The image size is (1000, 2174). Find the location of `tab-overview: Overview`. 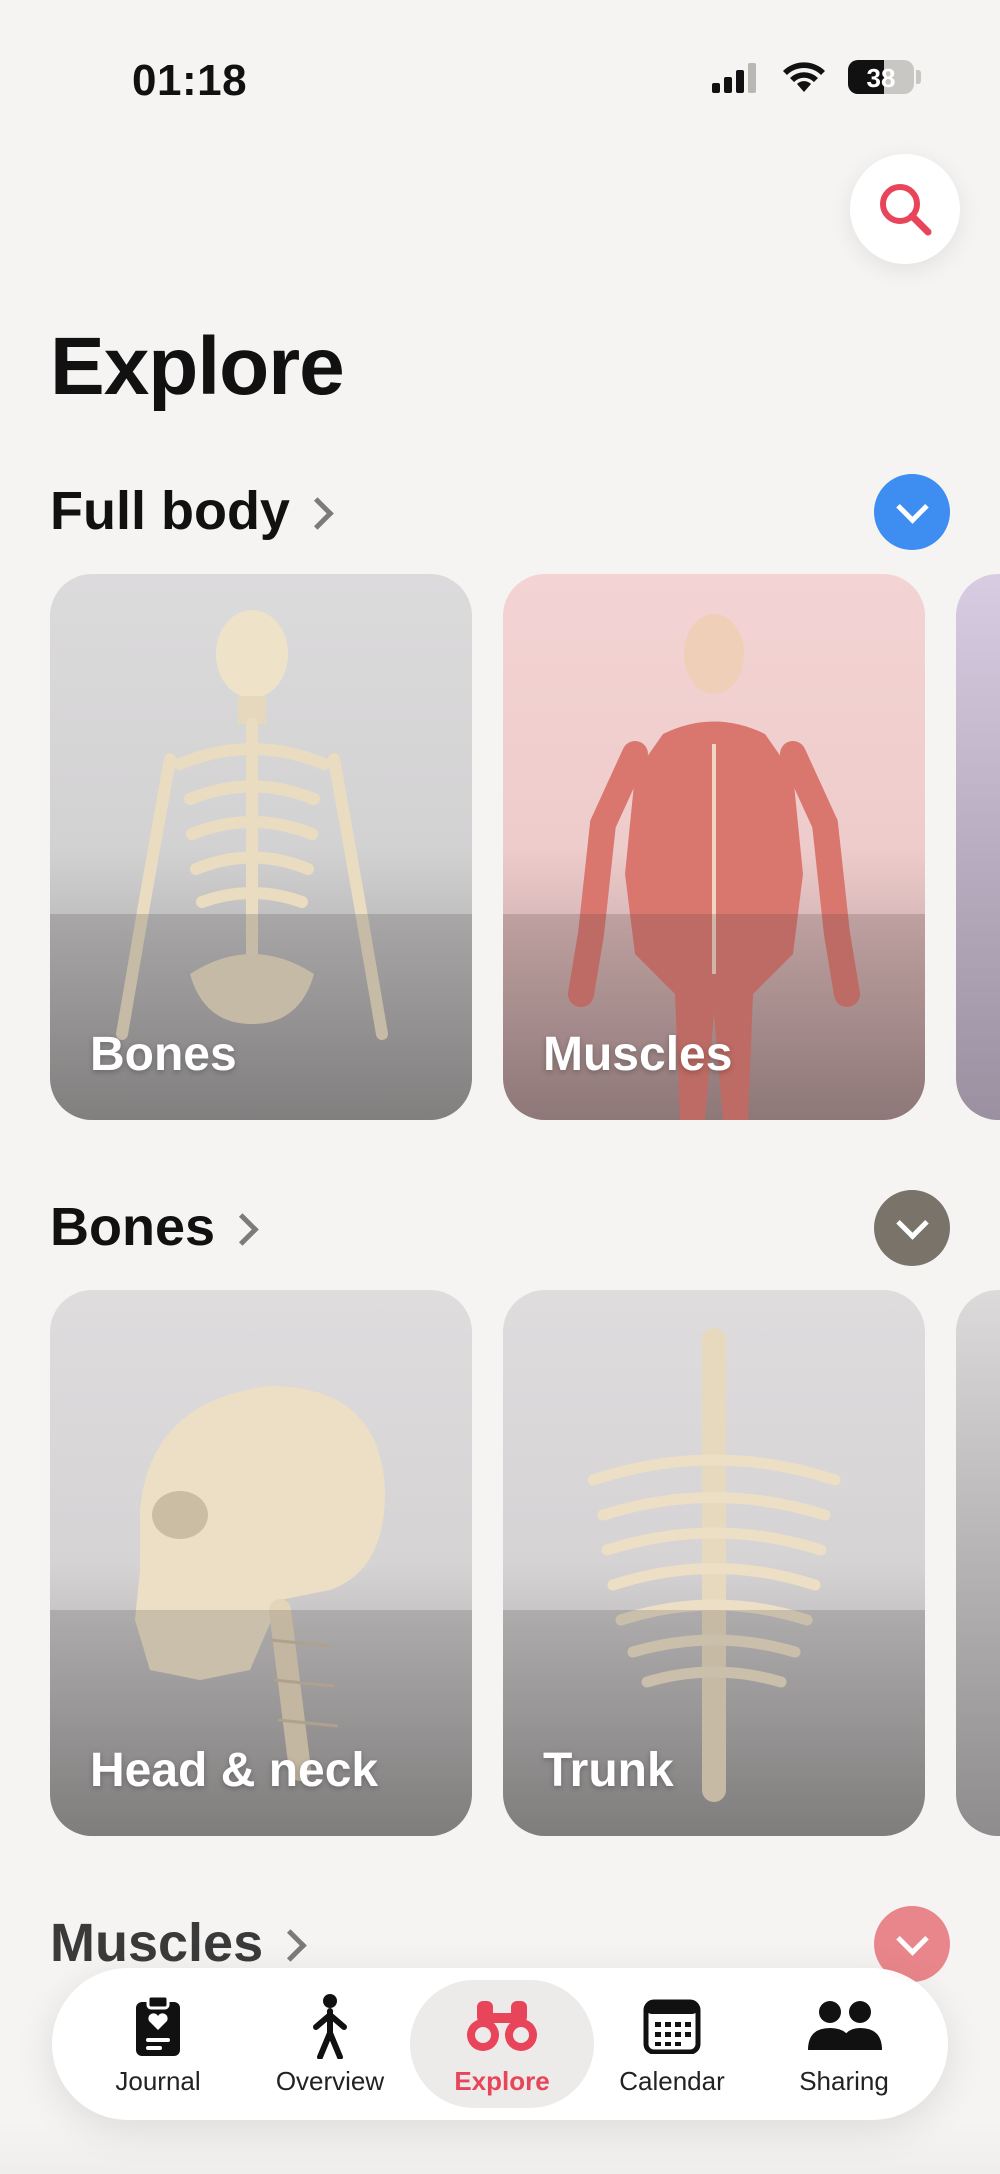

tab-overview: Overview is located at coordinates (330, 2044).